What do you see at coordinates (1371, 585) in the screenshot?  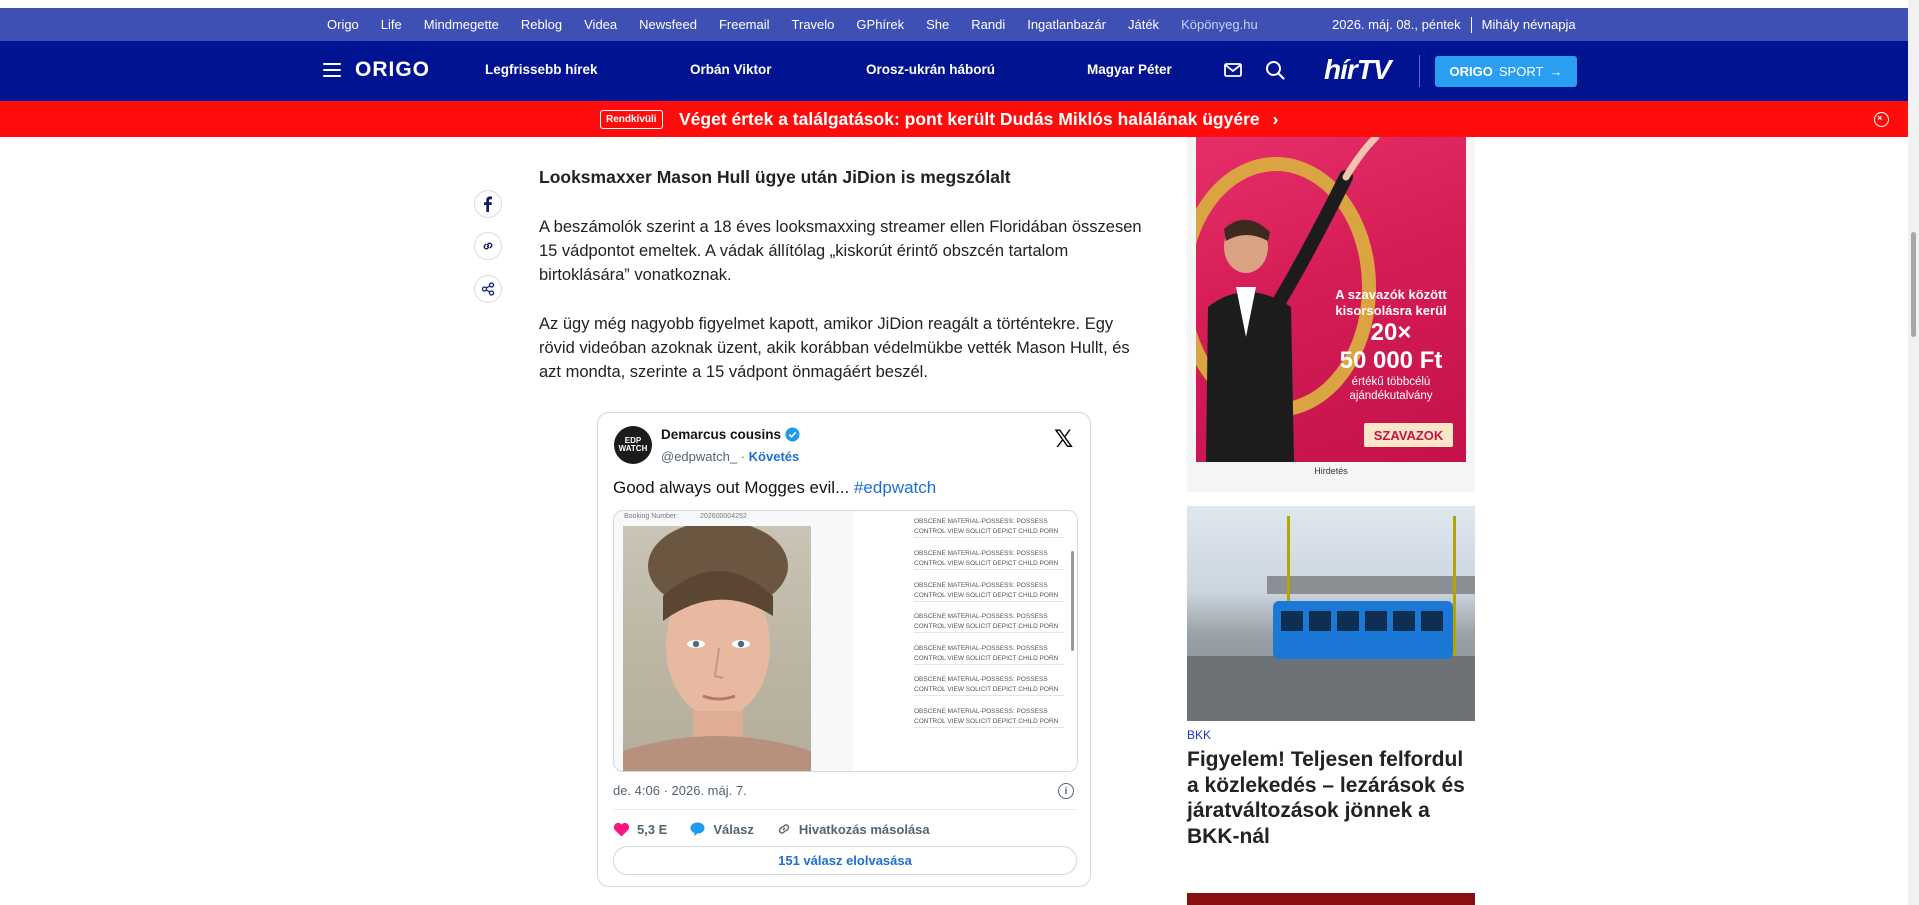 I see `bridge-shape` at bounding box center [1371, 585].